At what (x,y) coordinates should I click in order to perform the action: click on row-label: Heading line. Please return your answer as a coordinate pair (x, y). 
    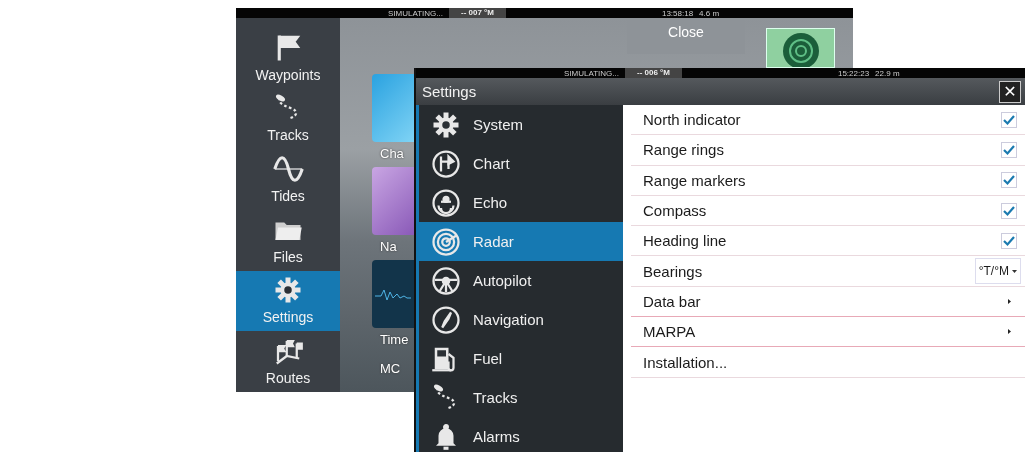
    Looking at the image, I should click on (685, 241).